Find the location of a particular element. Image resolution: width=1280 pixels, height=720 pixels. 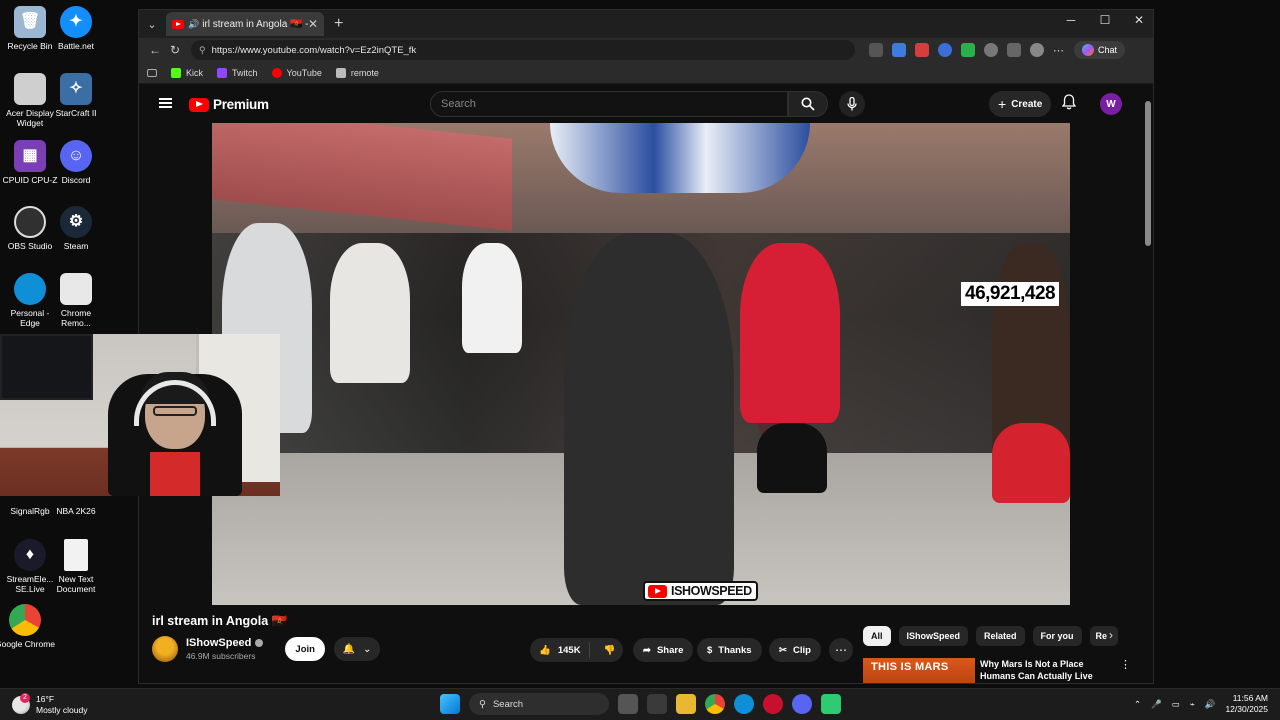

chevron-right-icon: › is located at coordinates (1111, 635).